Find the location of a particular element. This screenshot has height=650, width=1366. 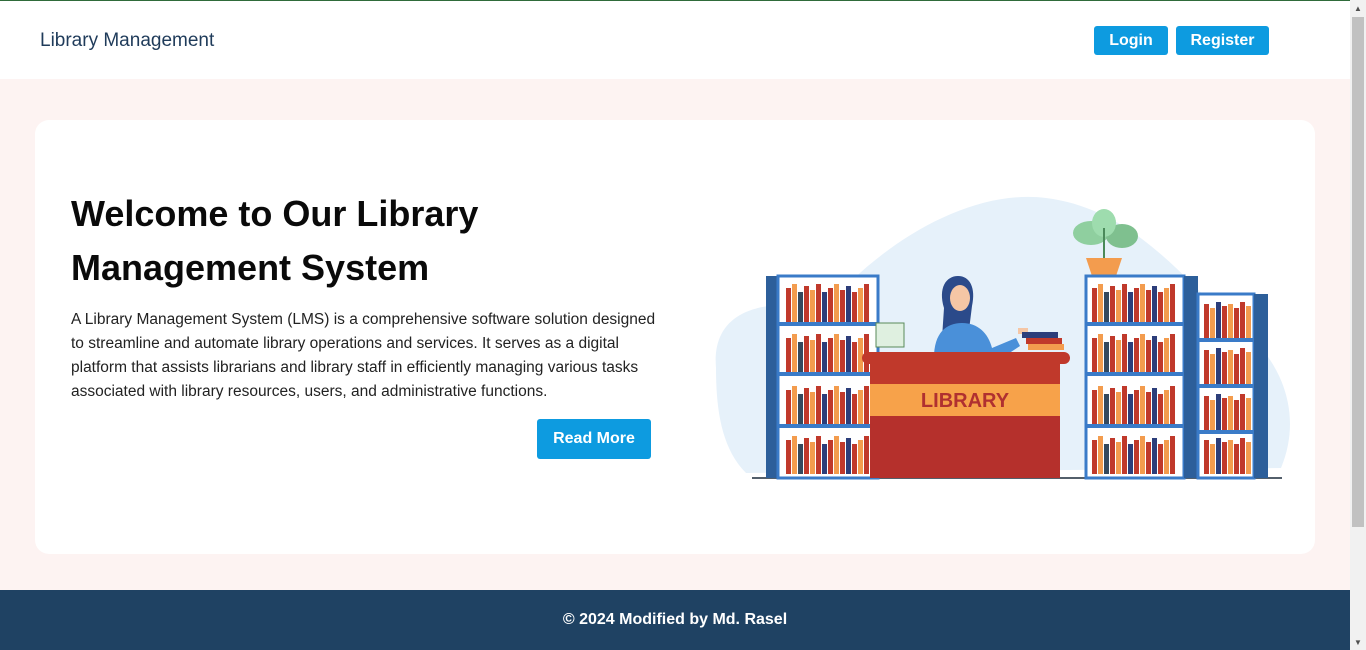

brand-link: Library Management is located at coordinates (127, 41).